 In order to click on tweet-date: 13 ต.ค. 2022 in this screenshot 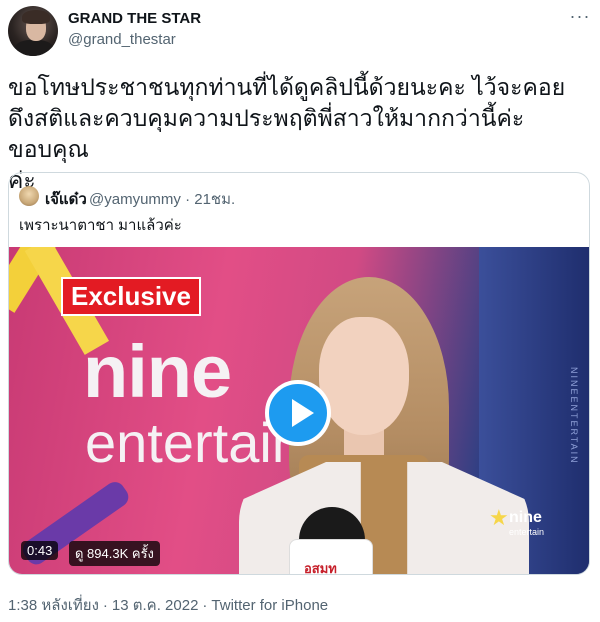, I will do `click(155, 605)`.